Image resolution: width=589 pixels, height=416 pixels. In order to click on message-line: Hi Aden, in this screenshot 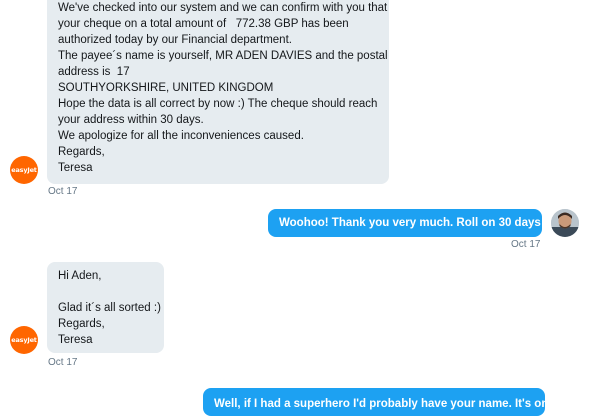, I will do `click(80, 276)`.